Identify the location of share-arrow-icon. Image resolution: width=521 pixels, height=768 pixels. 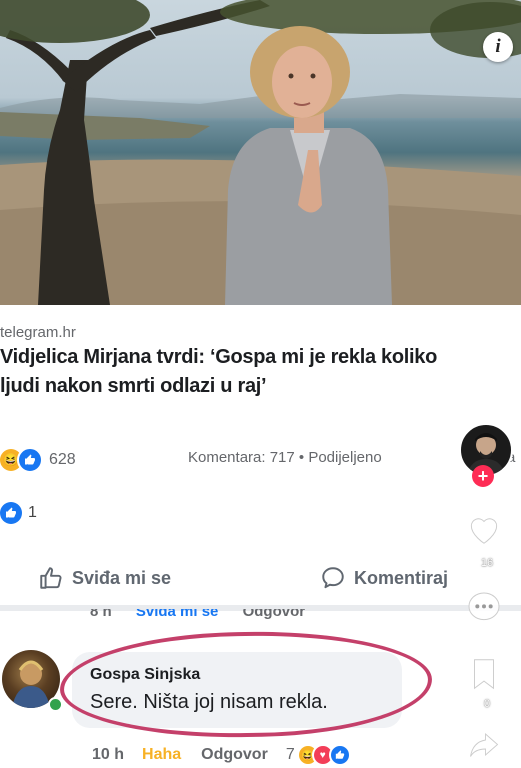
(484, 746).